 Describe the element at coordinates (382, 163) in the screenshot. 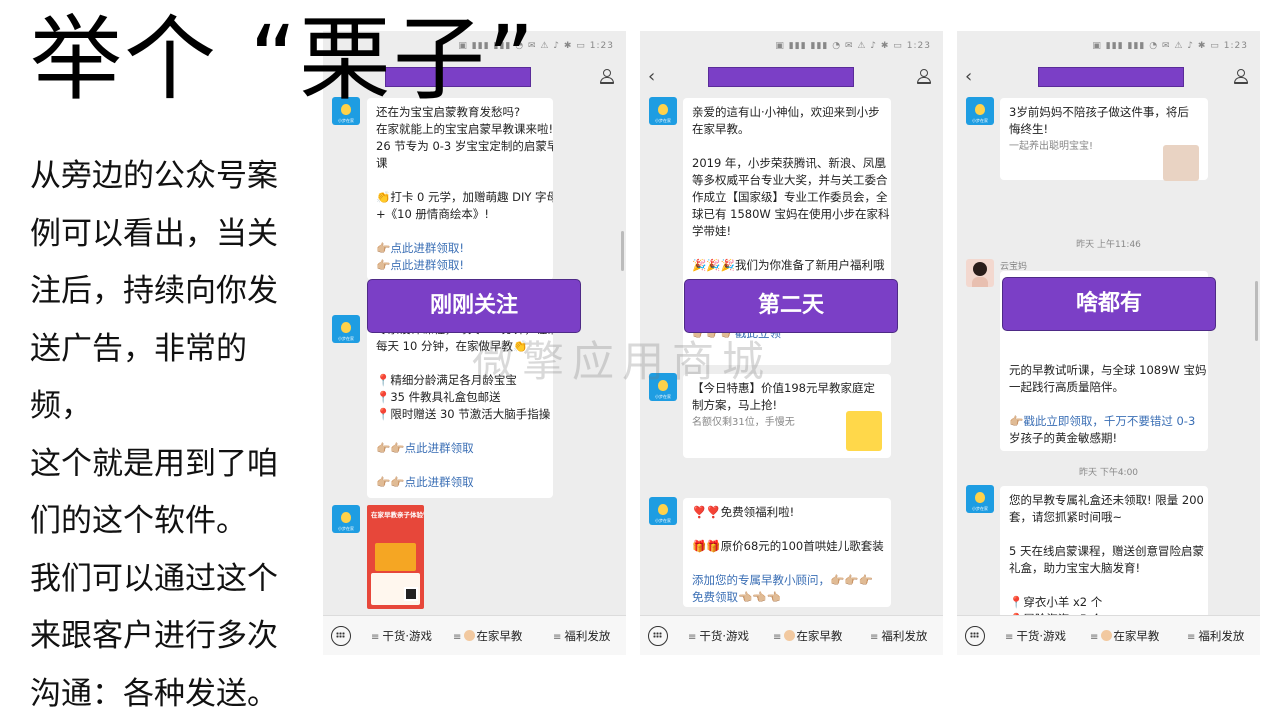

I see `message-line: 课` at that location.